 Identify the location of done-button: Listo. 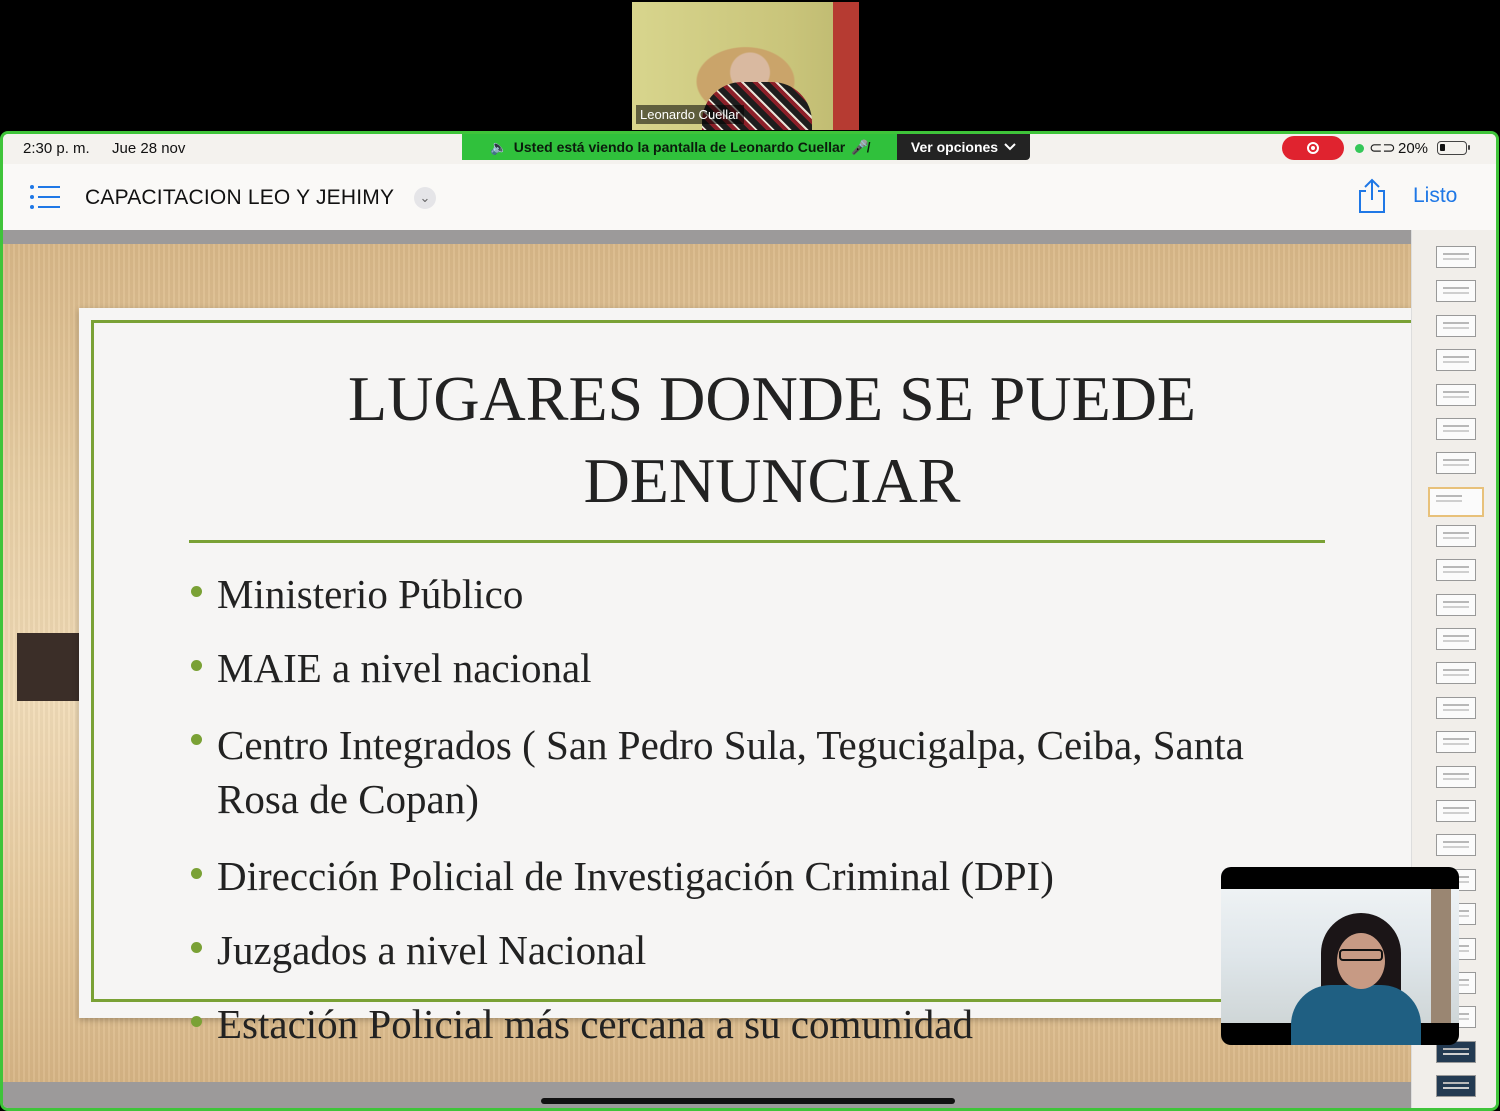
(1435, 196).